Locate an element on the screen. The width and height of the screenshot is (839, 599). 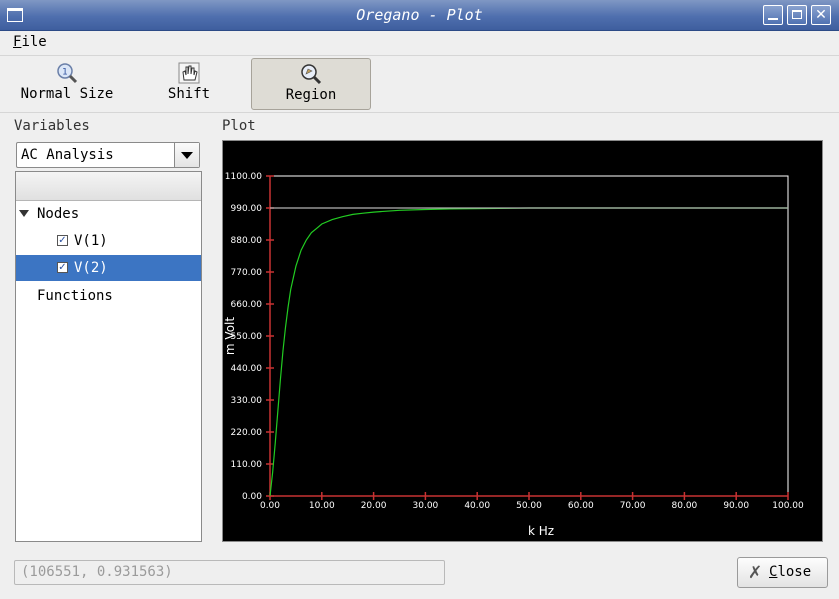
close-button: ✗ Close is located at coordinates (782, 572).